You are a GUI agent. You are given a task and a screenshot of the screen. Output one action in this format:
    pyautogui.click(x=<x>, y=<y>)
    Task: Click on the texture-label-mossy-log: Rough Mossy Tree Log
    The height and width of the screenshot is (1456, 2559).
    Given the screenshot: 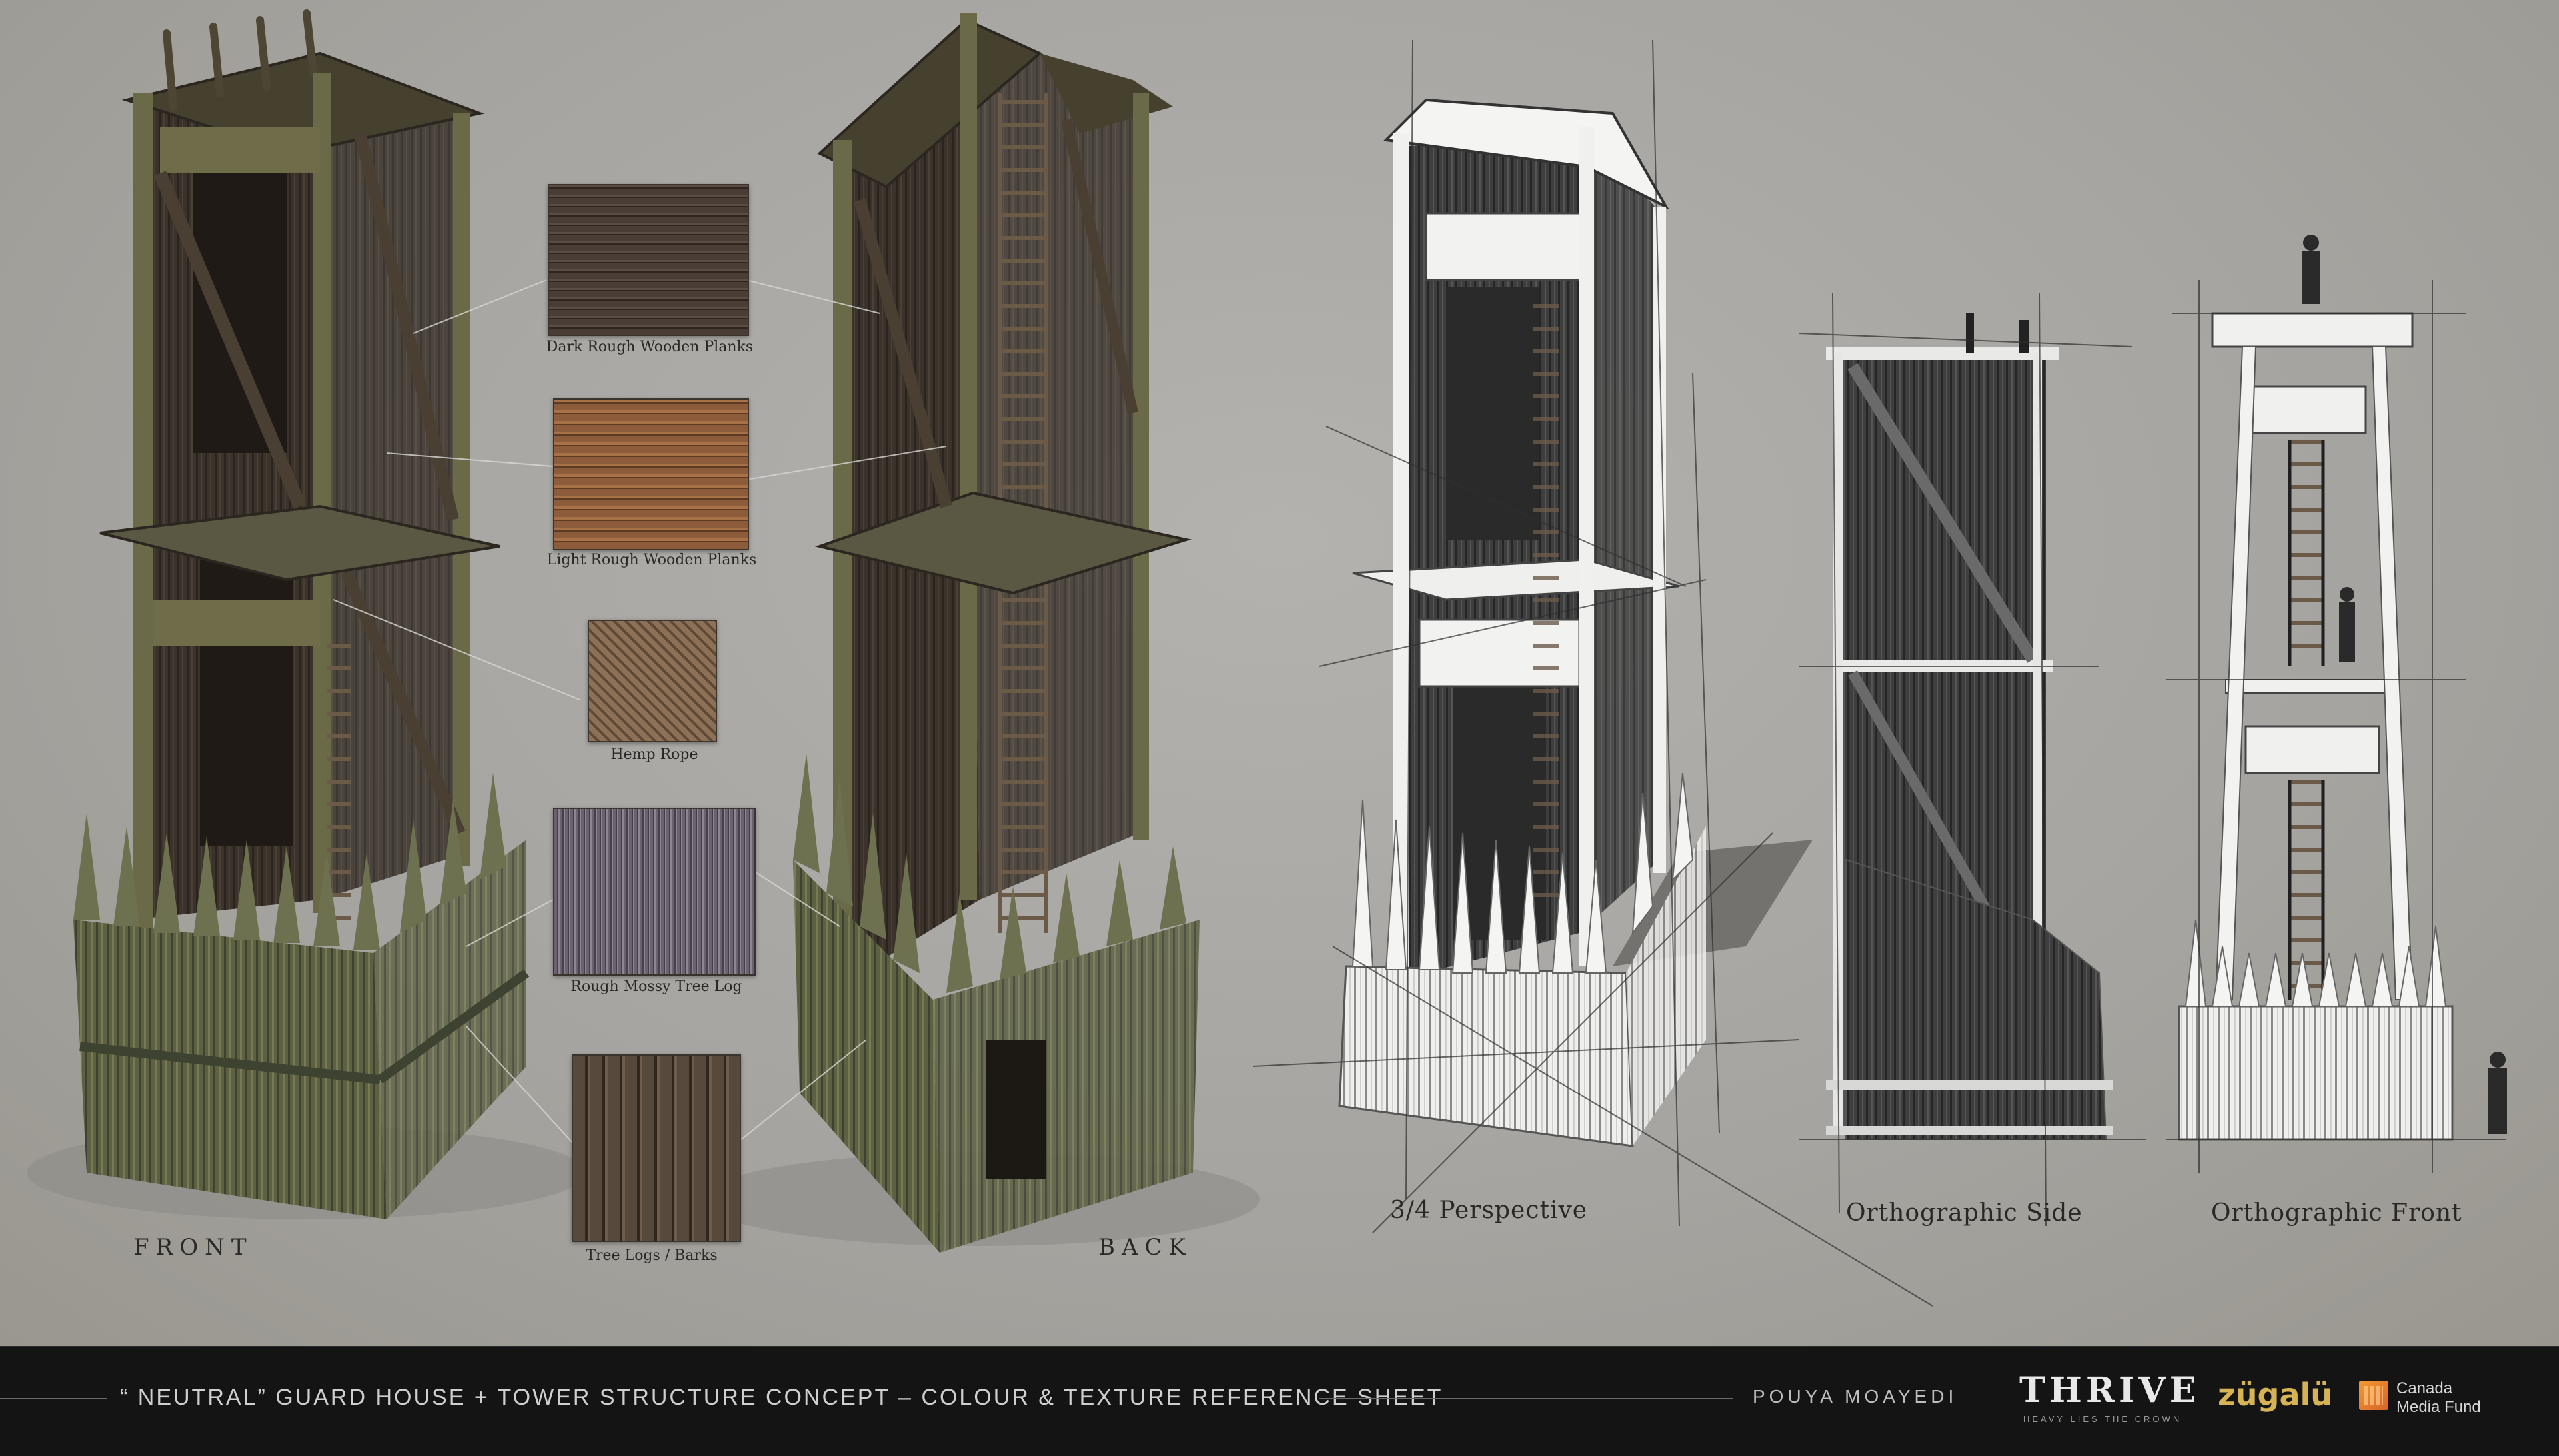 What is the action you would take?
    pyautogui.click(x=656, y=986)
    